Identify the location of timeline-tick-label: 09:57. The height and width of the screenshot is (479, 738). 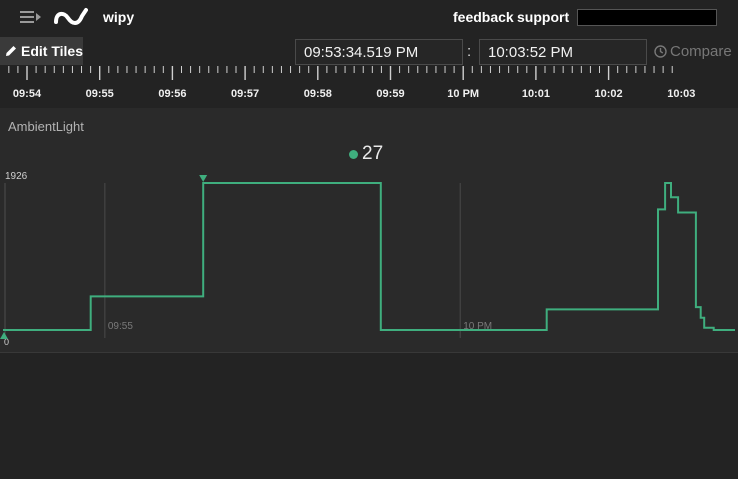
(245, 94).